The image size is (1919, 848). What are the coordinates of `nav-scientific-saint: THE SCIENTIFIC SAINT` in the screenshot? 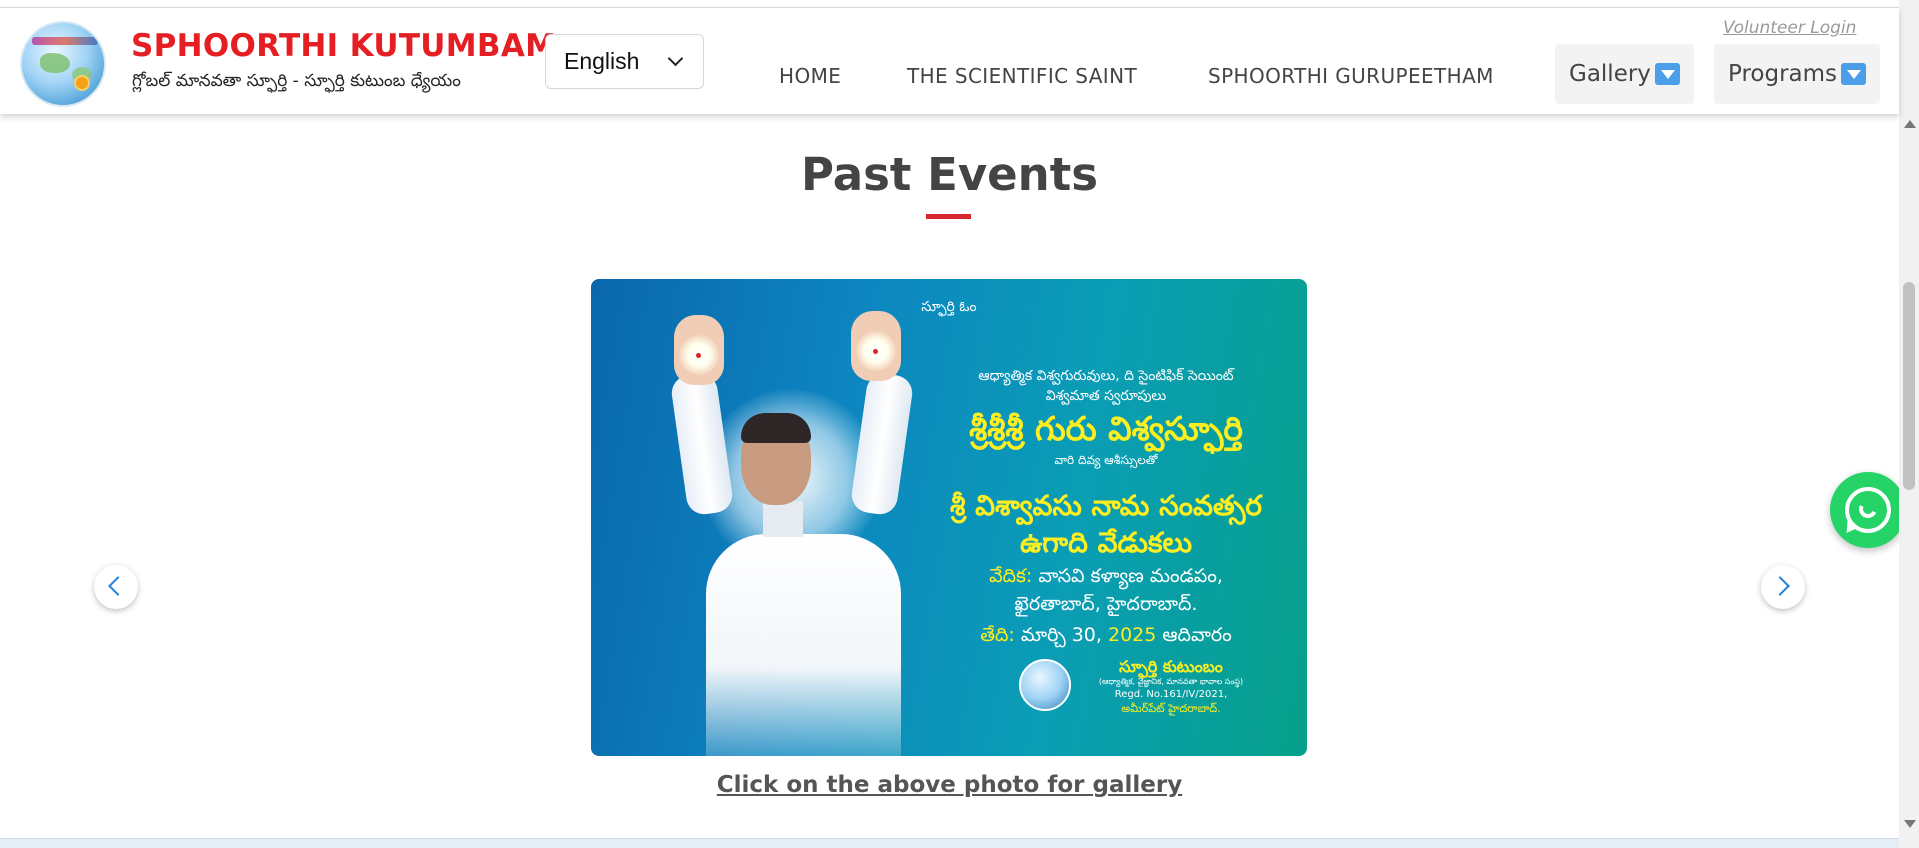 It's located at (1022, 76).